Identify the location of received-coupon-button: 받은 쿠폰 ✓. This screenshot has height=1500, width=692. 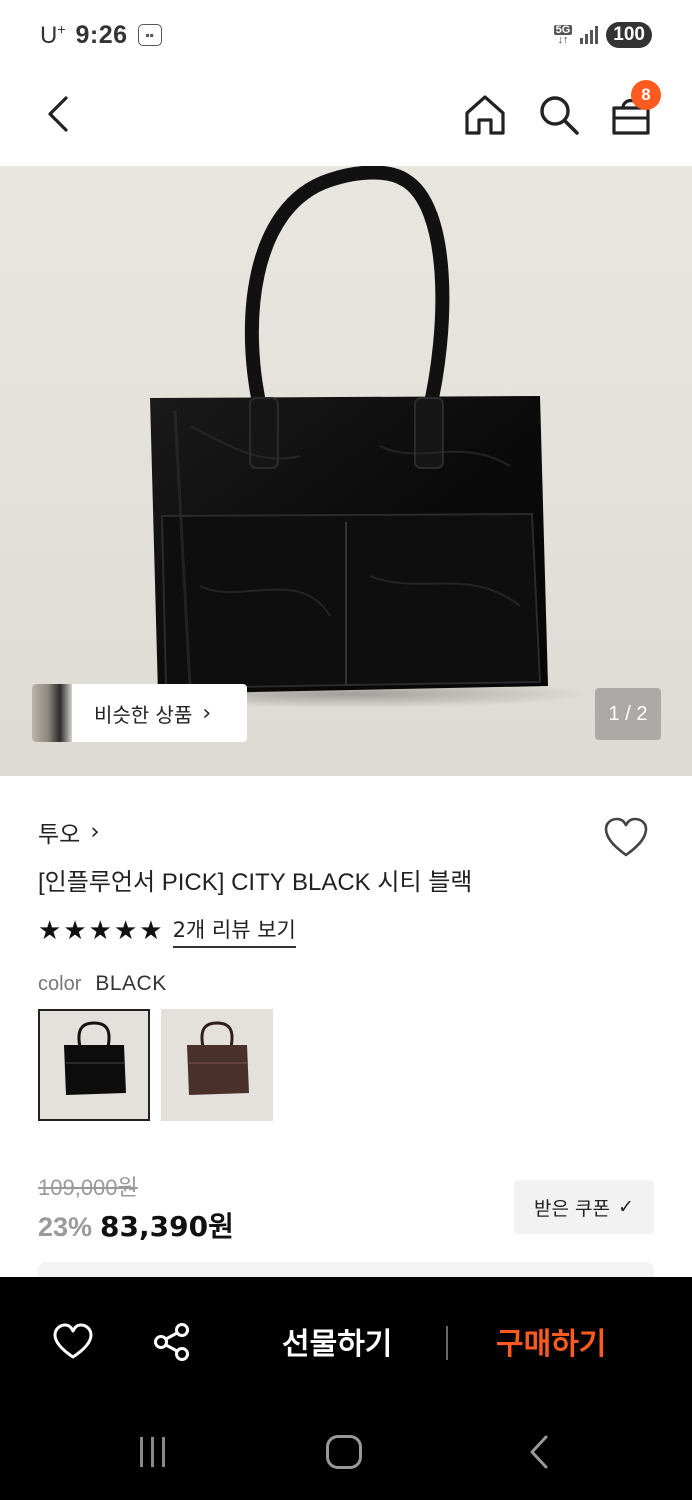
(584, 1207).